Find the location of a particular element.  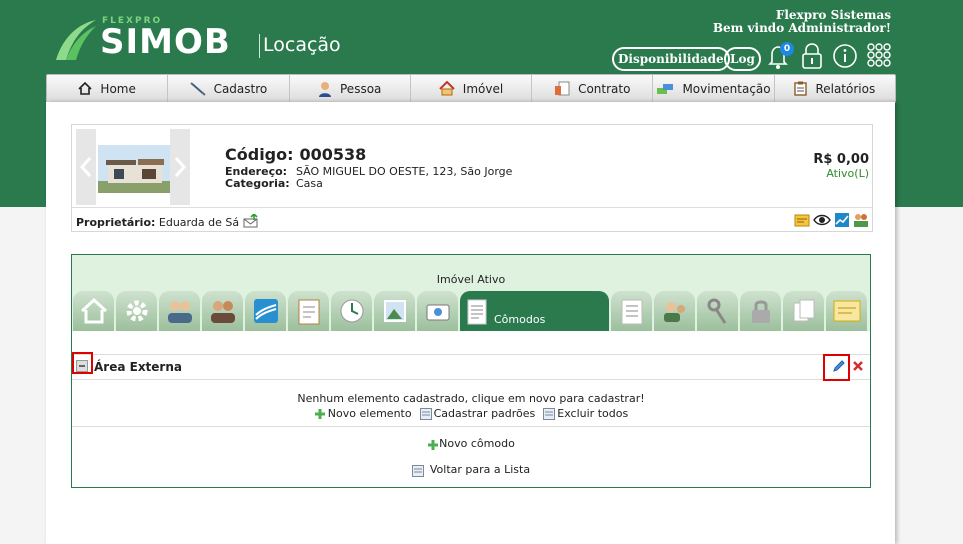

tab-tenants is located at coordinates (222, 311).